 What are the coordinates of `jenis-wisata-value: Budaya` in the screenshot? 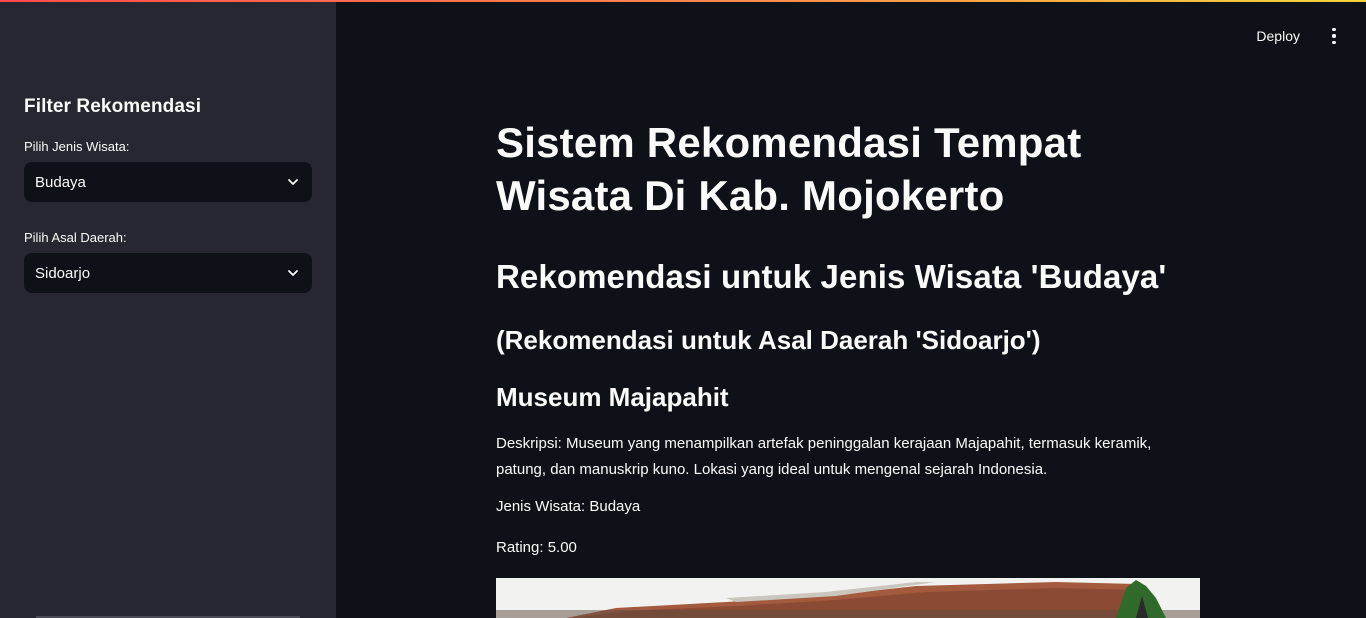 It's located at (60, 182).